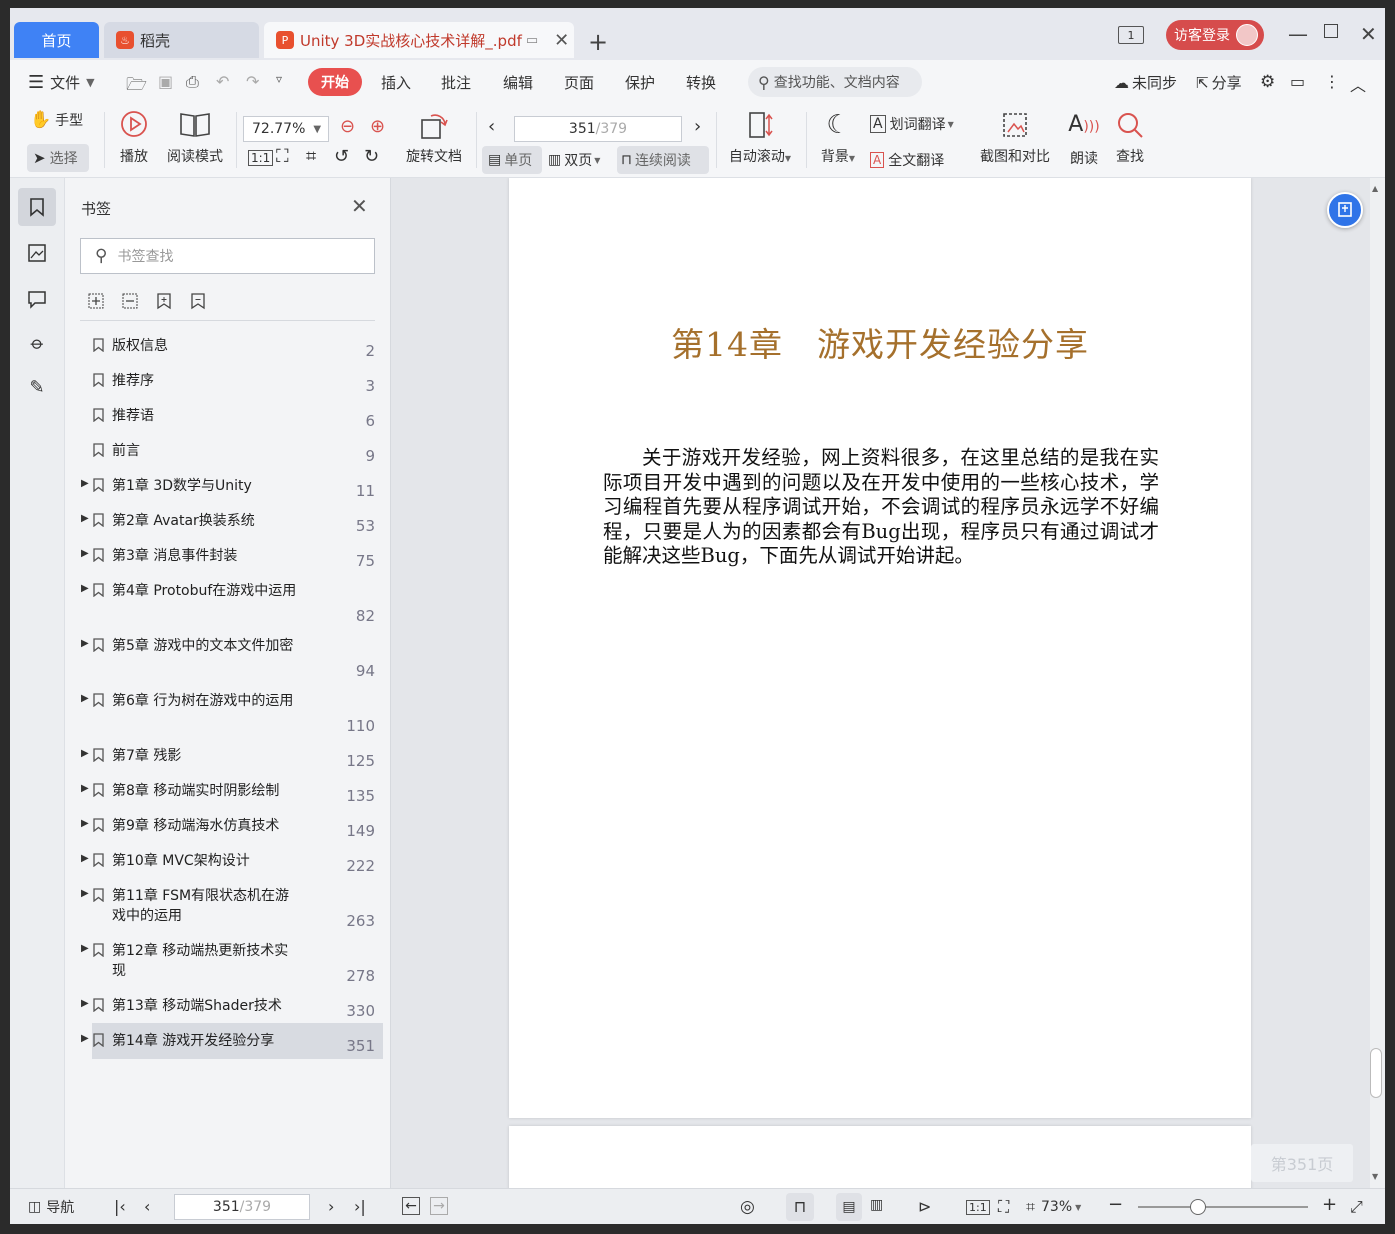 The height and width of the screenshot is (1234, 1395). Describe the element at coordinates (227, 256) in the screenshot. I see `bookmark-search-input: ⚲ 书签查找` at that location.